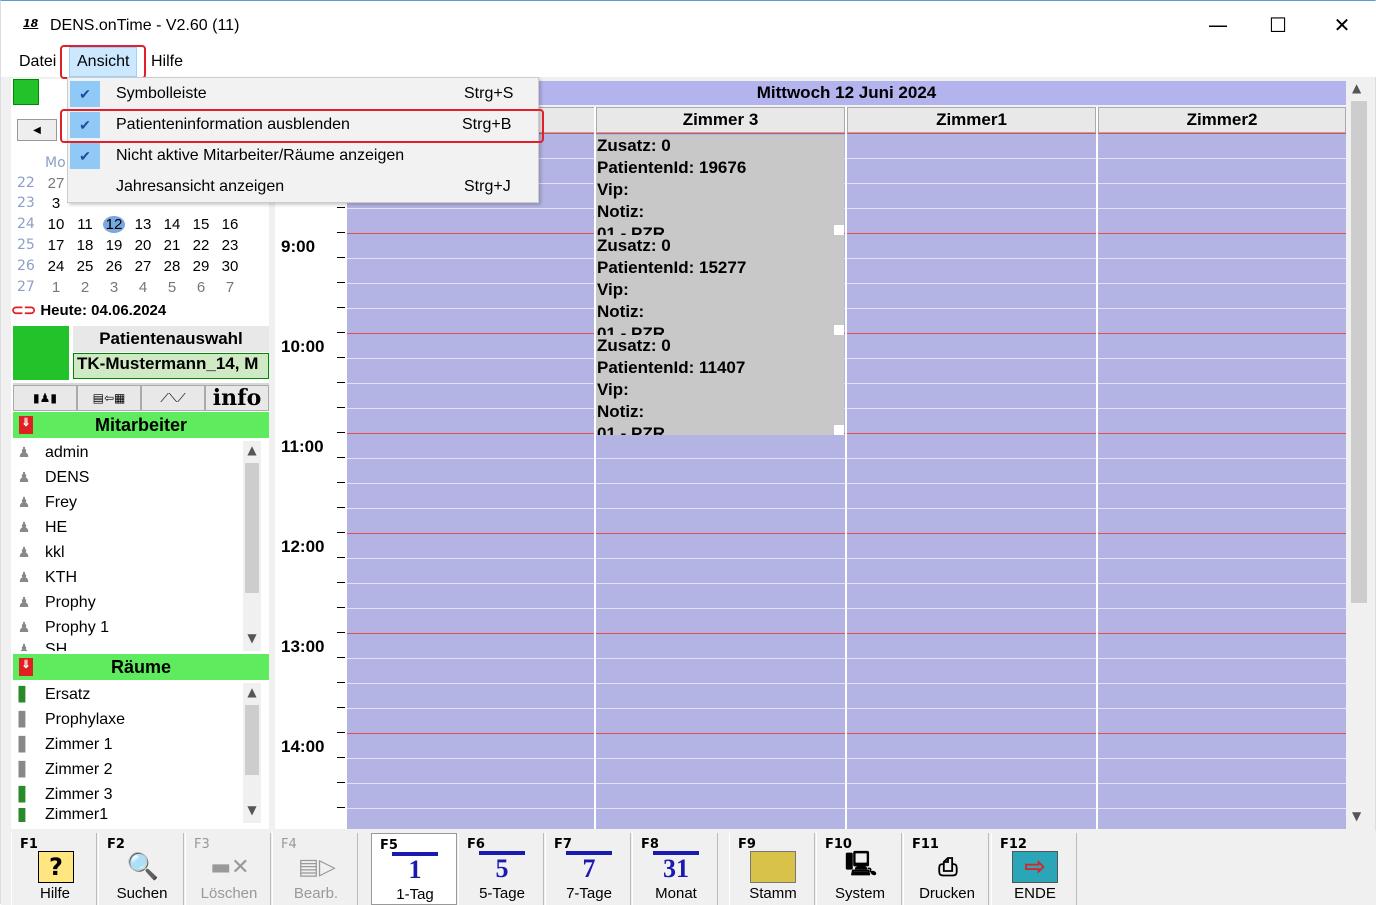  I want to click on tab-list: ▤⇦▦, so click(109, 398).